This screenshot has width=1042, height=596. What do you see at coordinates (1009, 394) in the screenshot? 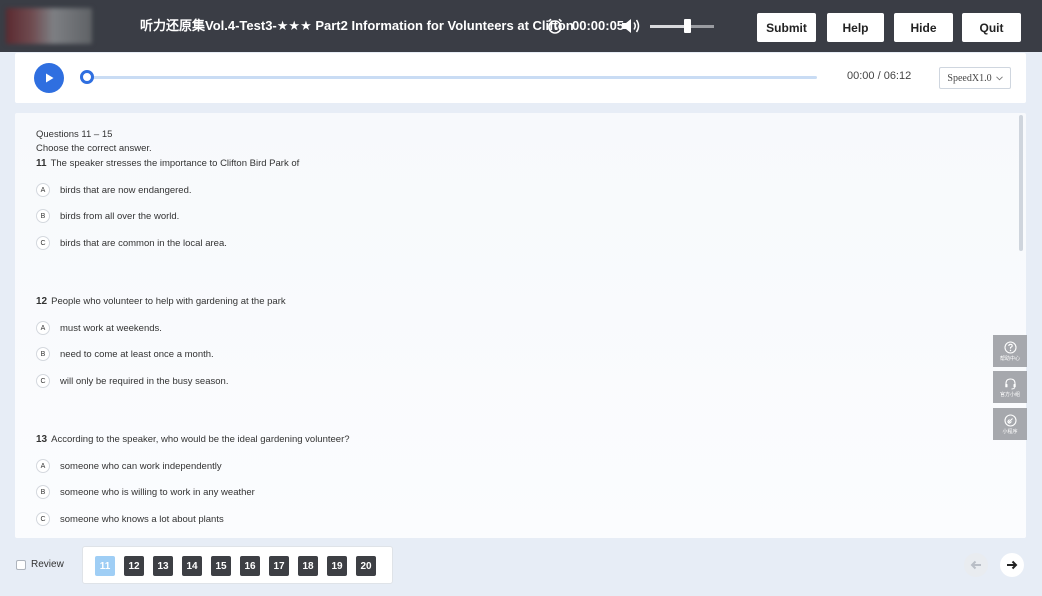
I see `side-tool-label: 官方小组` at bounding box center [1009, 394].